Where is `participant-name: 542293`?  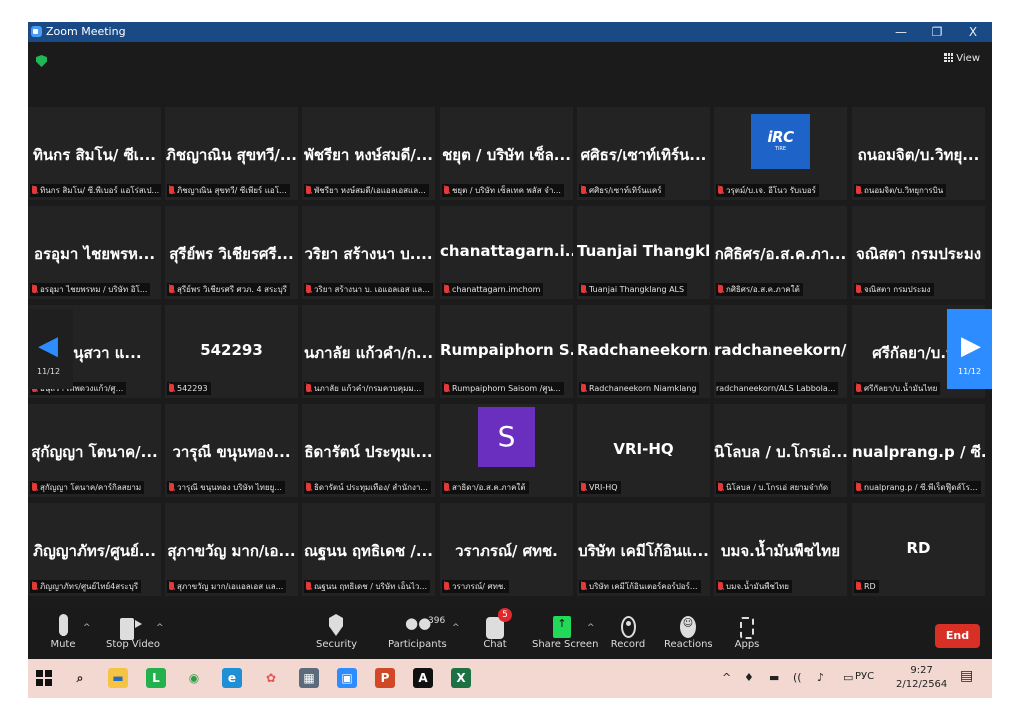 participant-name: 542293 is located at coordinates (231, 350).